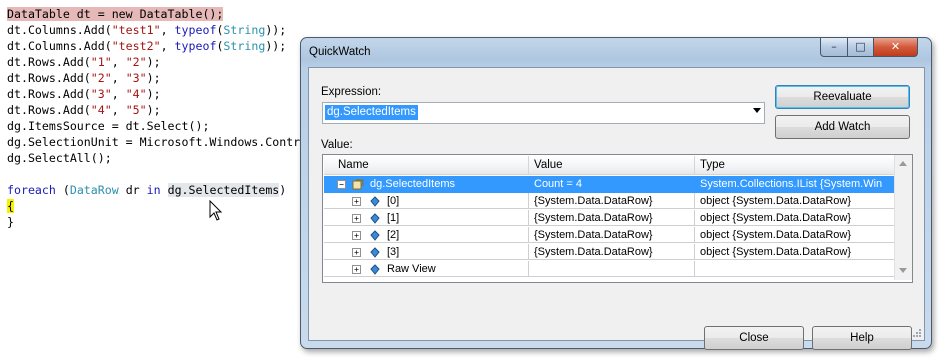  Describe the element at coordinates (393, 252) in the screenshot. I see `row-name: [3]` at that location.